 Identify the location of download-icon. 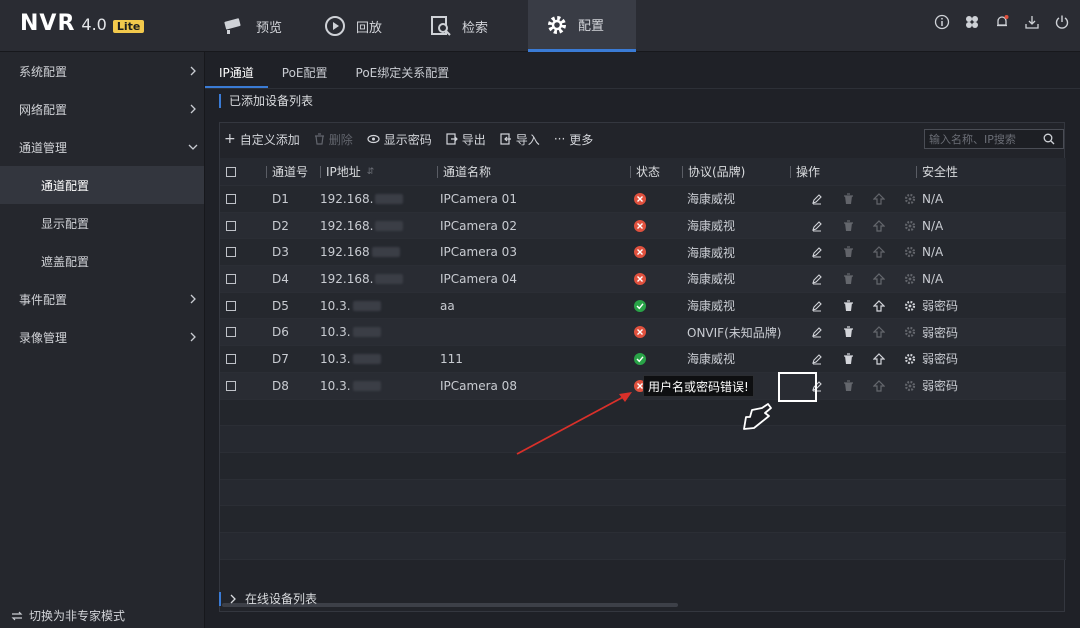
(1032, 22).